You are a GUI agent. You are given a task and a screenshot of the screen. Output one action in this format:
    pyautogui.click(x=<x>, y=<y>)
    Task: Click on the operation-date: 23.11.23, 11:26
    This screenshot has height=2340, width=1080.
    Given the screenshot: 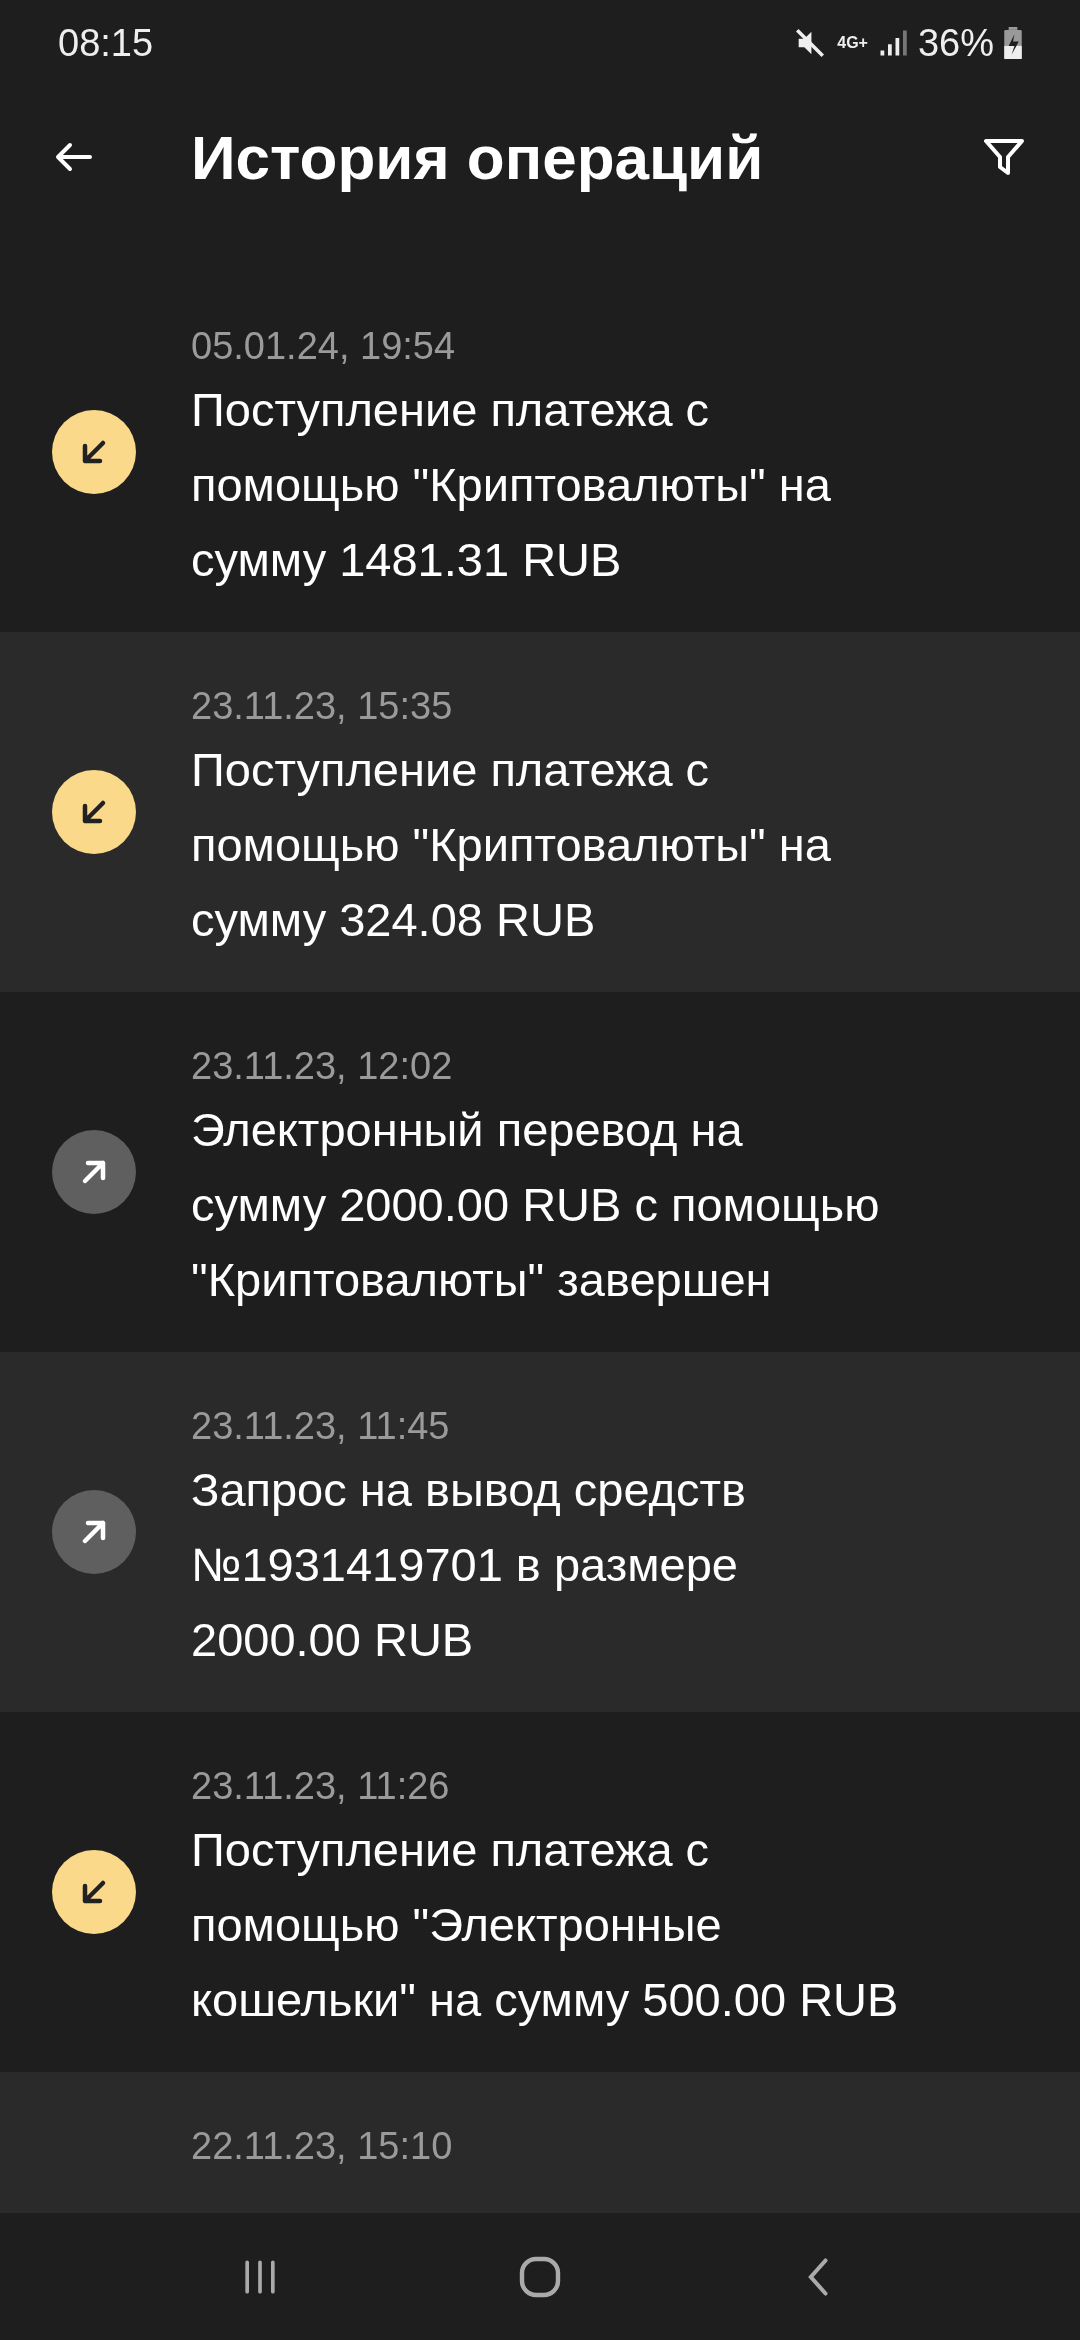 What is the action you would take?
    pyautogui.click(x=321, y=1786)
    